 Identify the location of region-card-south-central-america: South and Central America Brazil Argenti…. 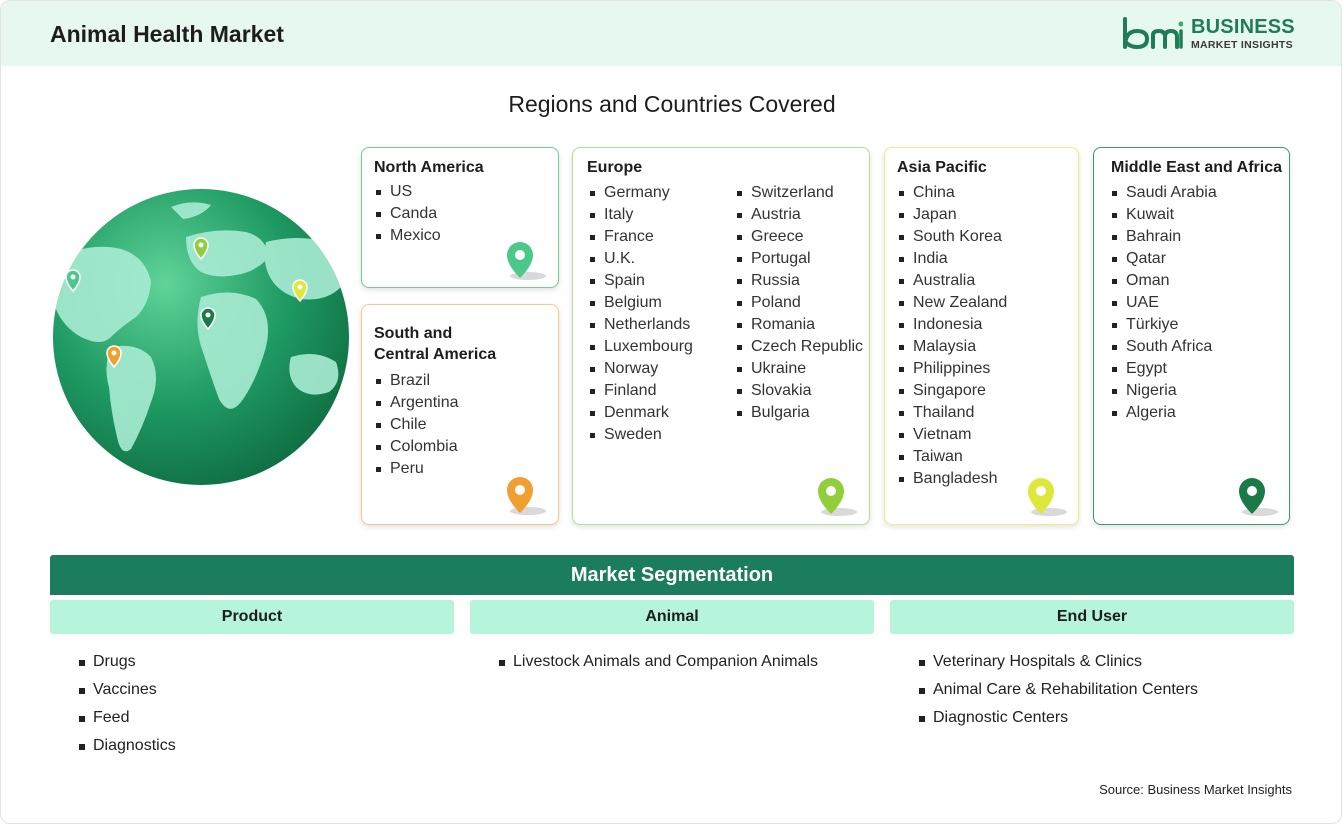
(460, 414).